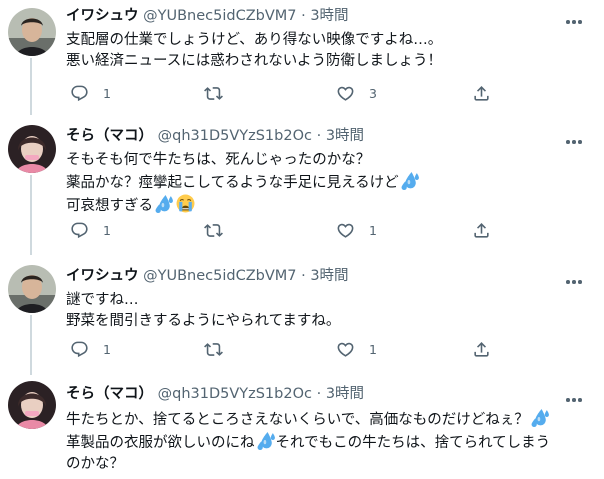 Image resolution: width=604 pixels, height=479 pixels. I want to click on tweet-text-fragment: 革製品の衣服が欲しいのにね, so click(160, 443).